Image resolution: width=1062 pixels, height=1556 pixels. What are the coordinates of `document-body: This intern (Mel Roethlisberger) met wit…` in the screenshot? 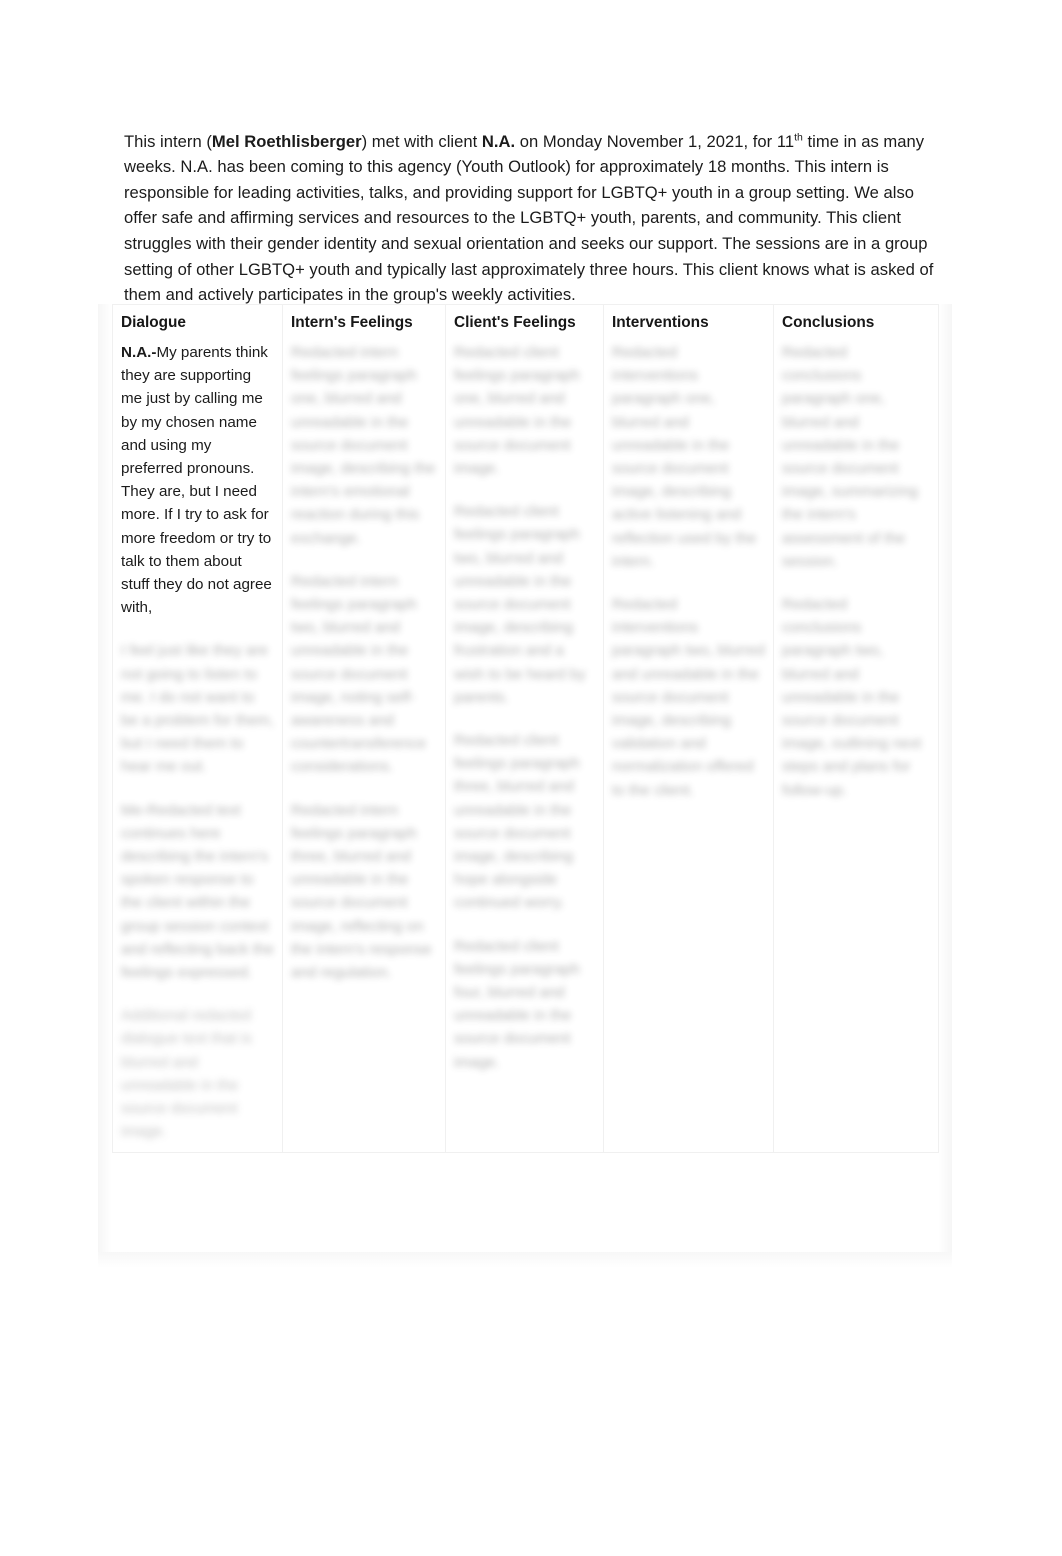 It's located at (532, 218).